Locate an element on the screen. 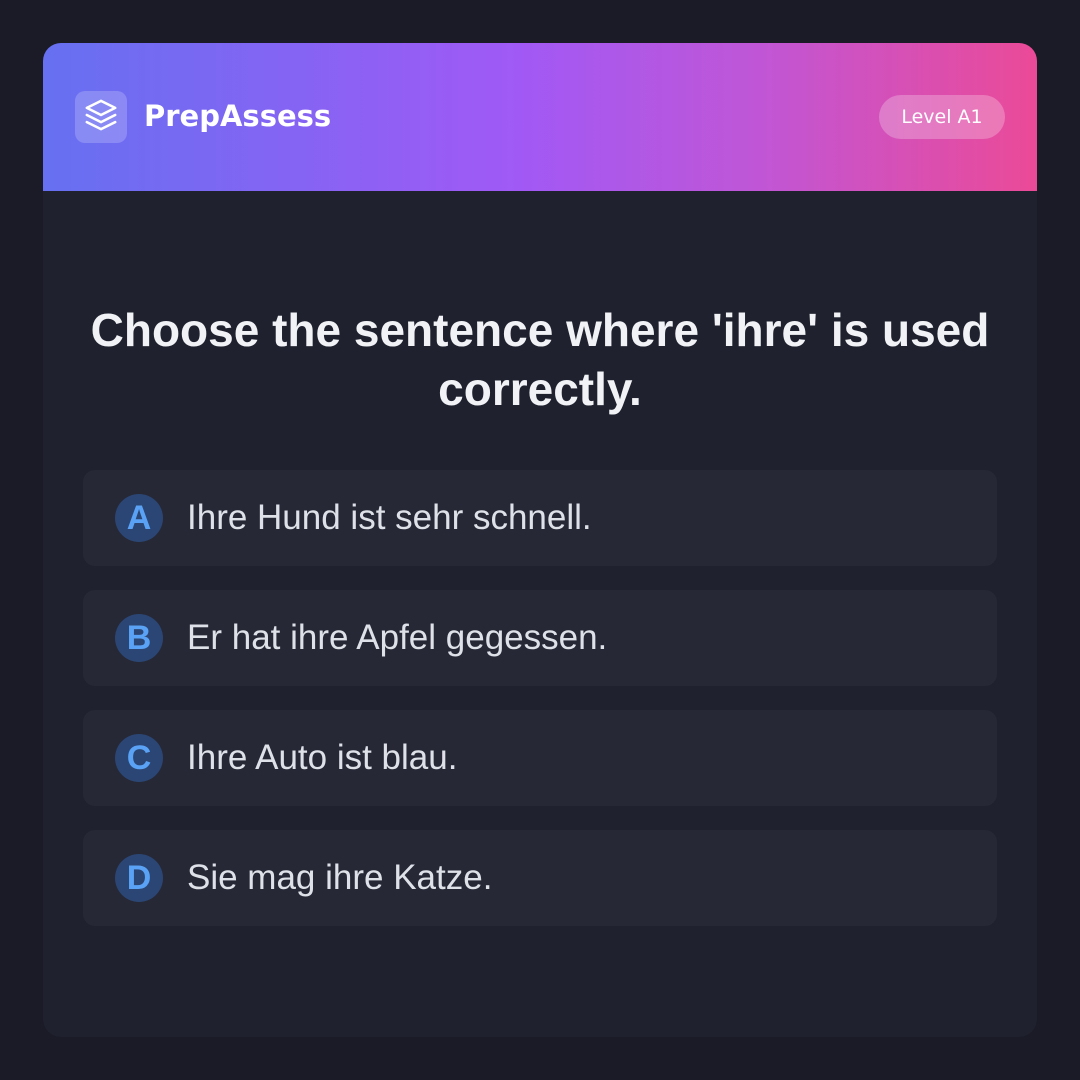 The width and height of the screenshot is (1080, 1080). logo is located at coordinates (101, 117).